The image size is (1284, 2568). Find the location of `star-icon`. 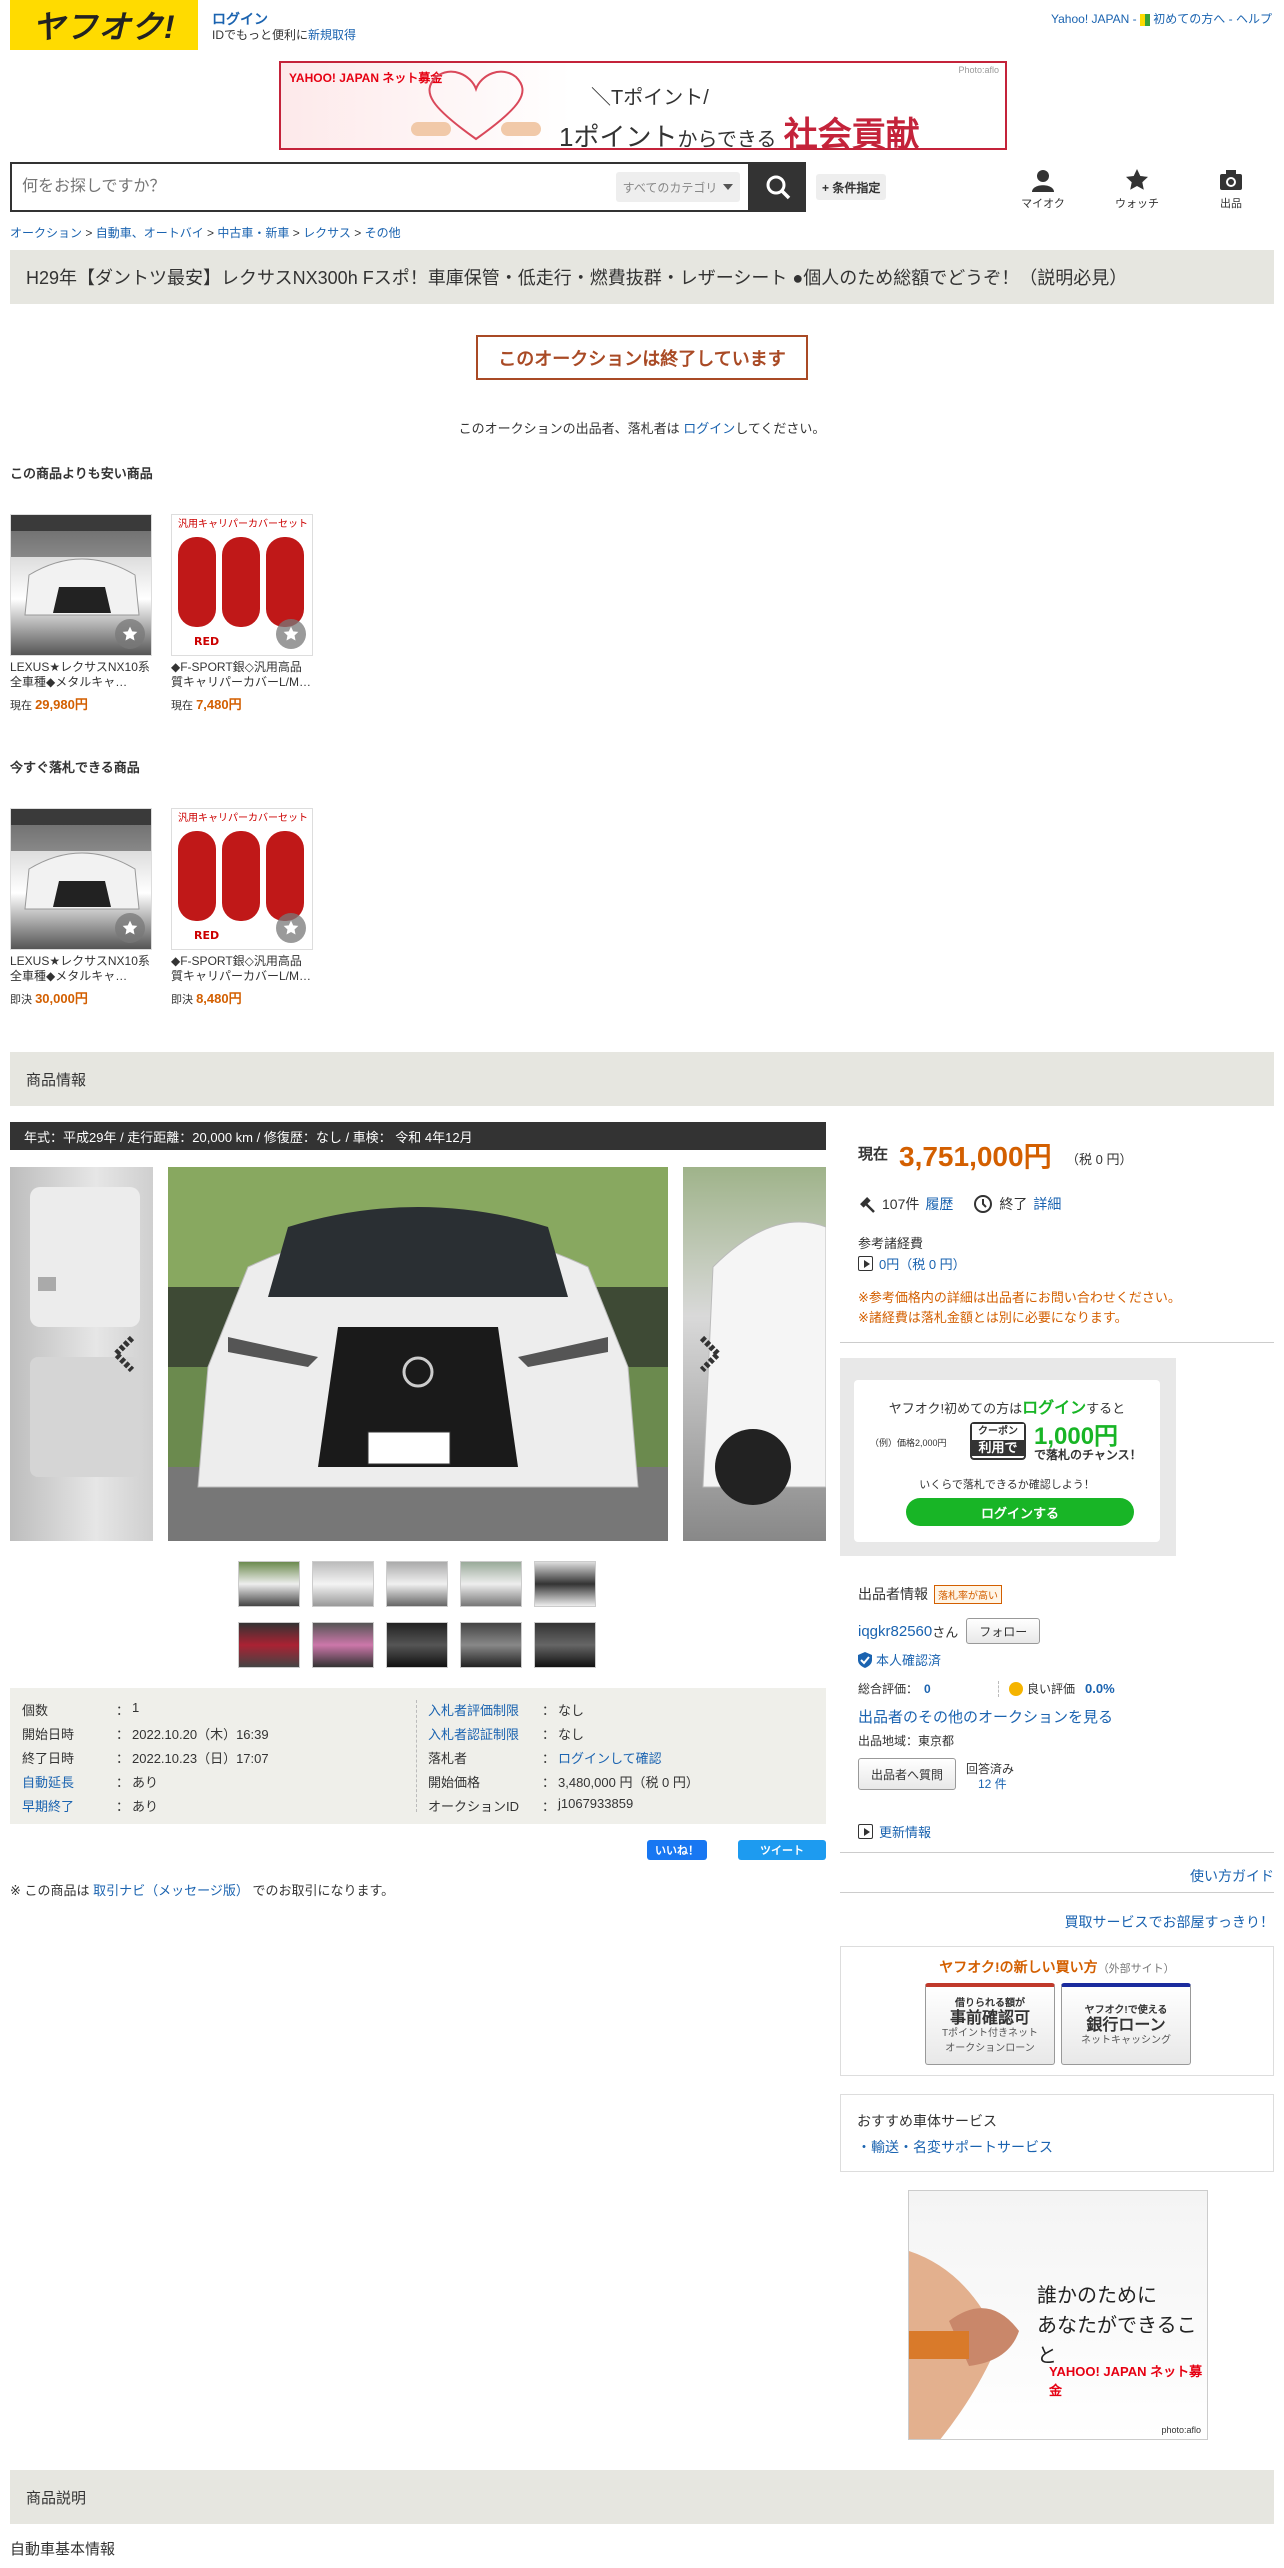

star-icon is located at coordinates (130, 927).